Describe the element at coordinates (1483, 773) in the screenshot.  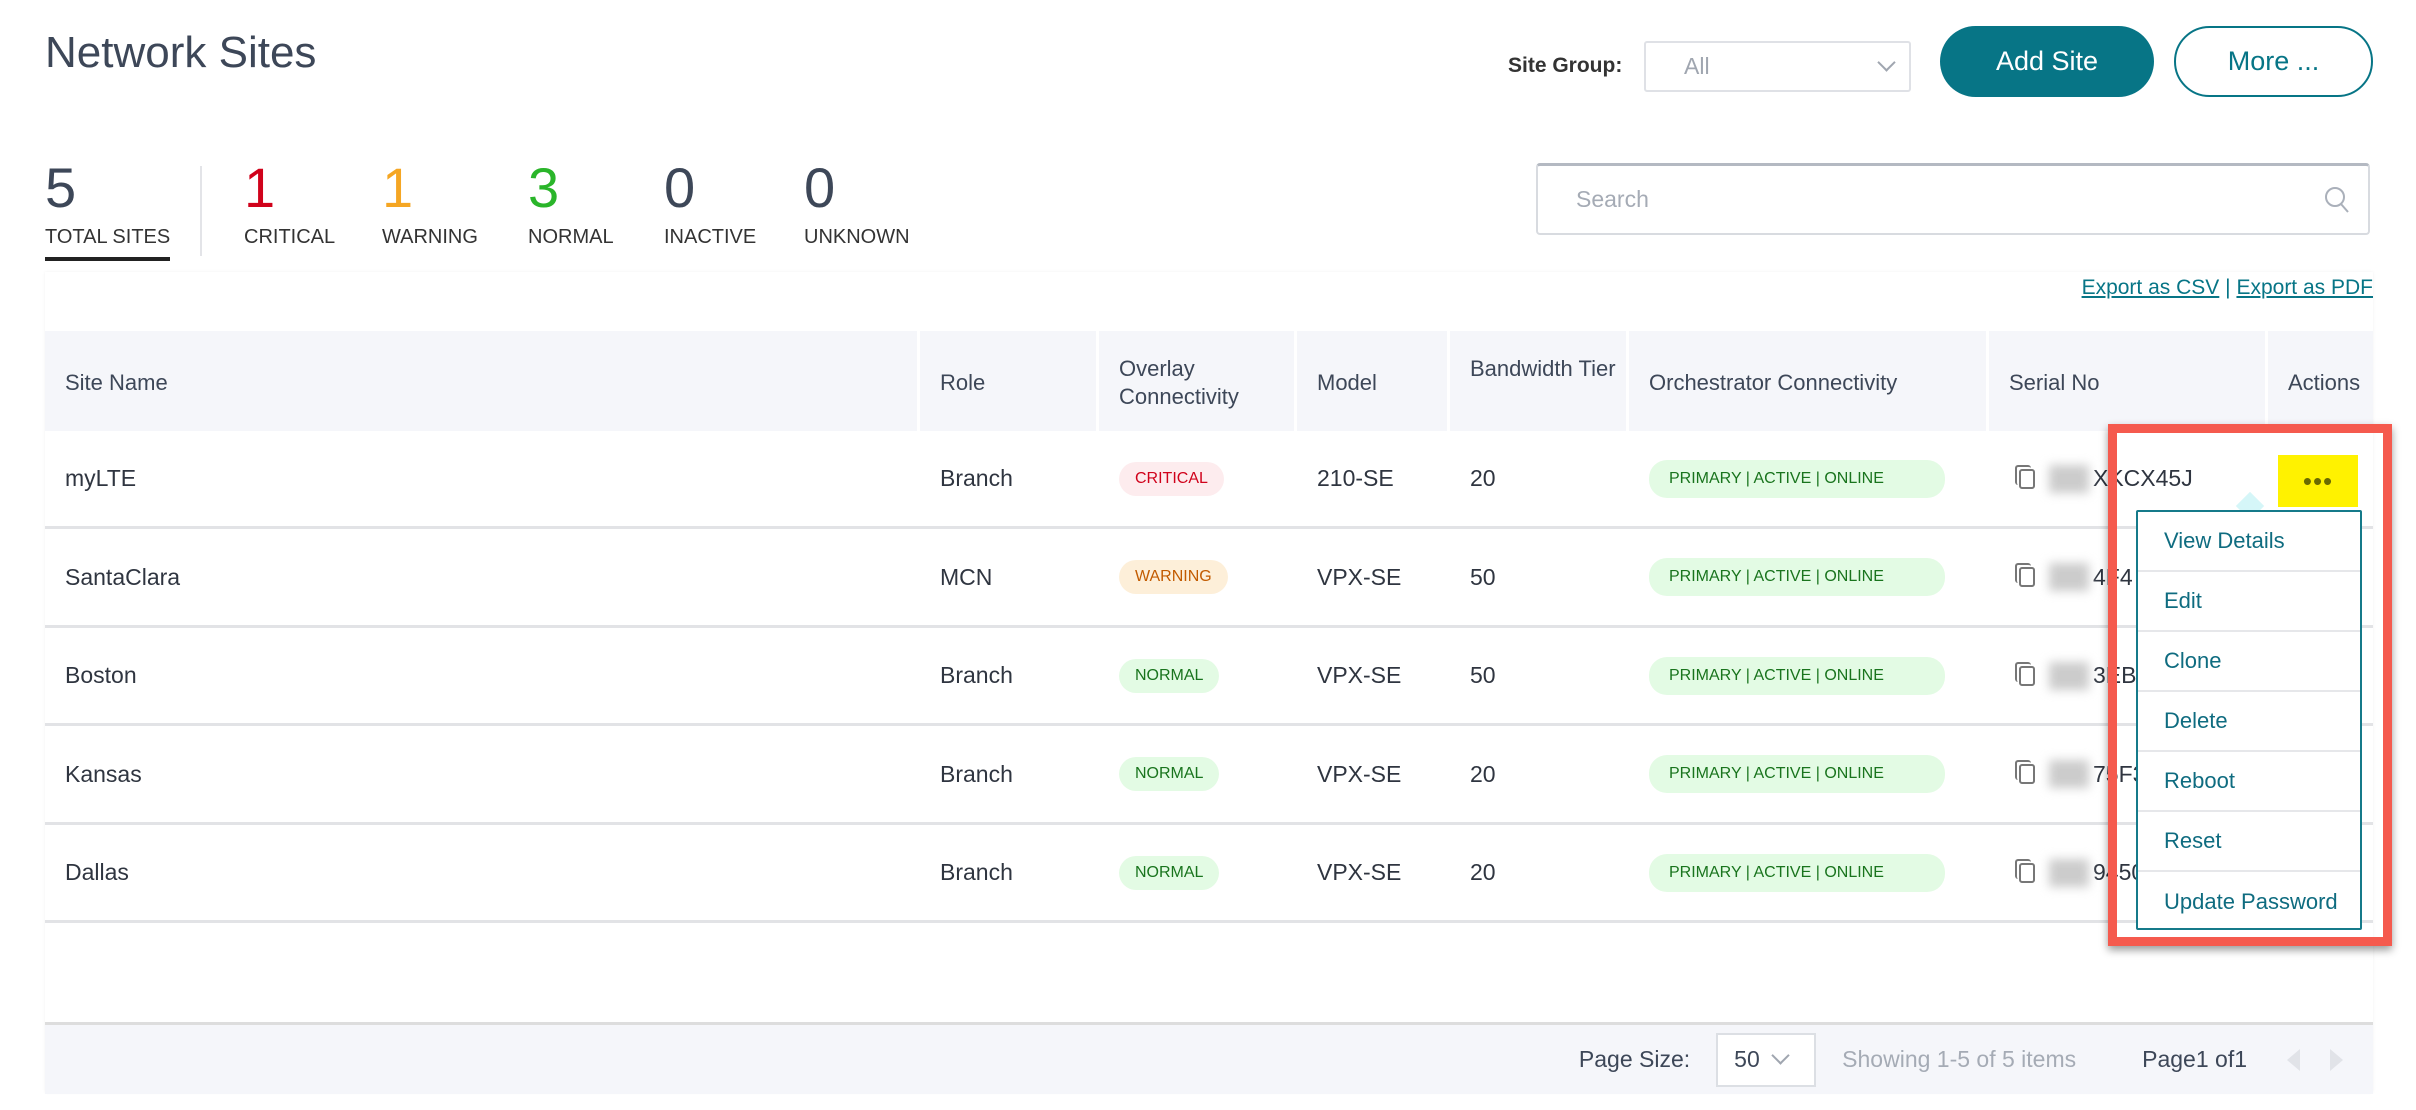
I see `bandwidth-tier: 20` at that location.